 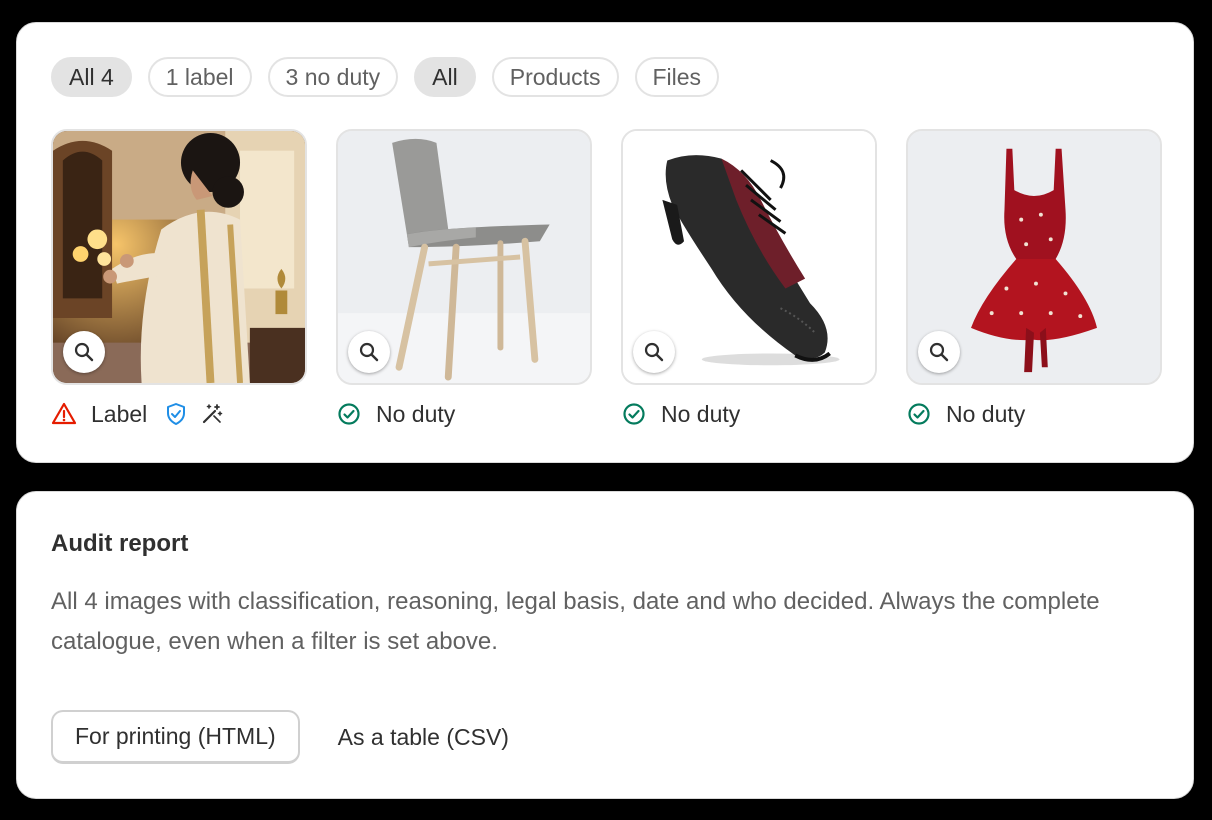 I want to click on filter-chip-files: Files, so click(x=677, y=77).